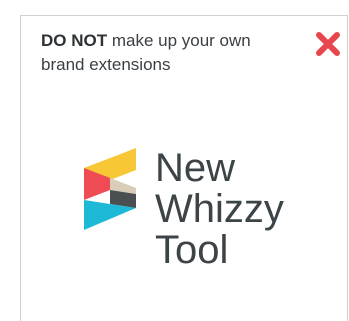 The width and height of the screenshot is (349, 321). Describe the element at coordinates (74, 40) in the screenshot. I see `caption-emphasis: DO NOT` at that location.